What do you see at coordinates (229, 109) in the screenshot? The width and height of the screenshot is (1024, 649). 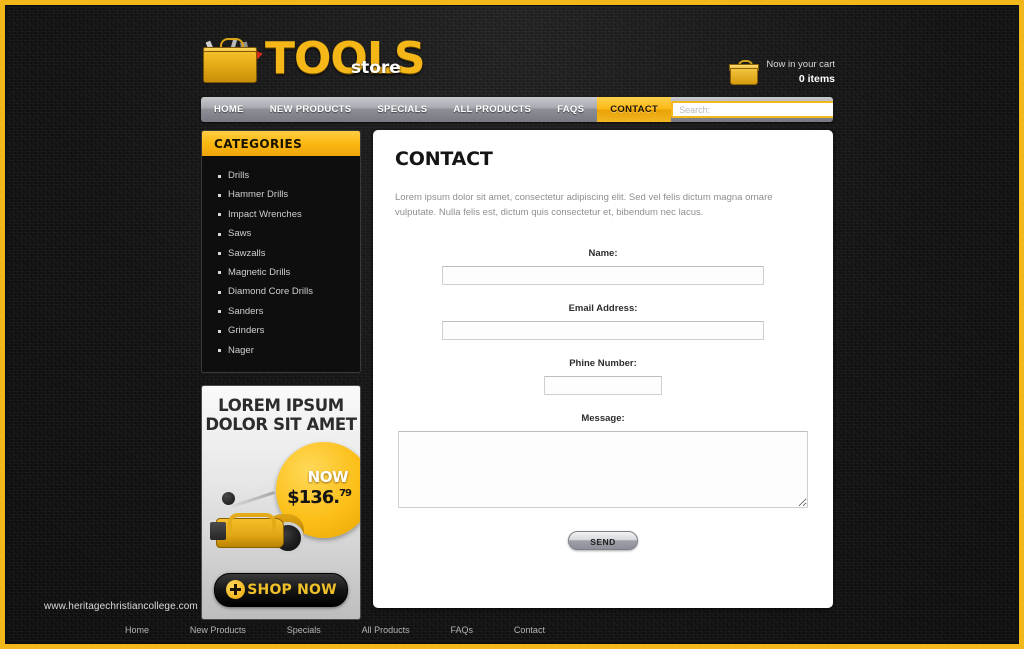 I see `nav-item-home: HOME` at bounding box center [229, 109].